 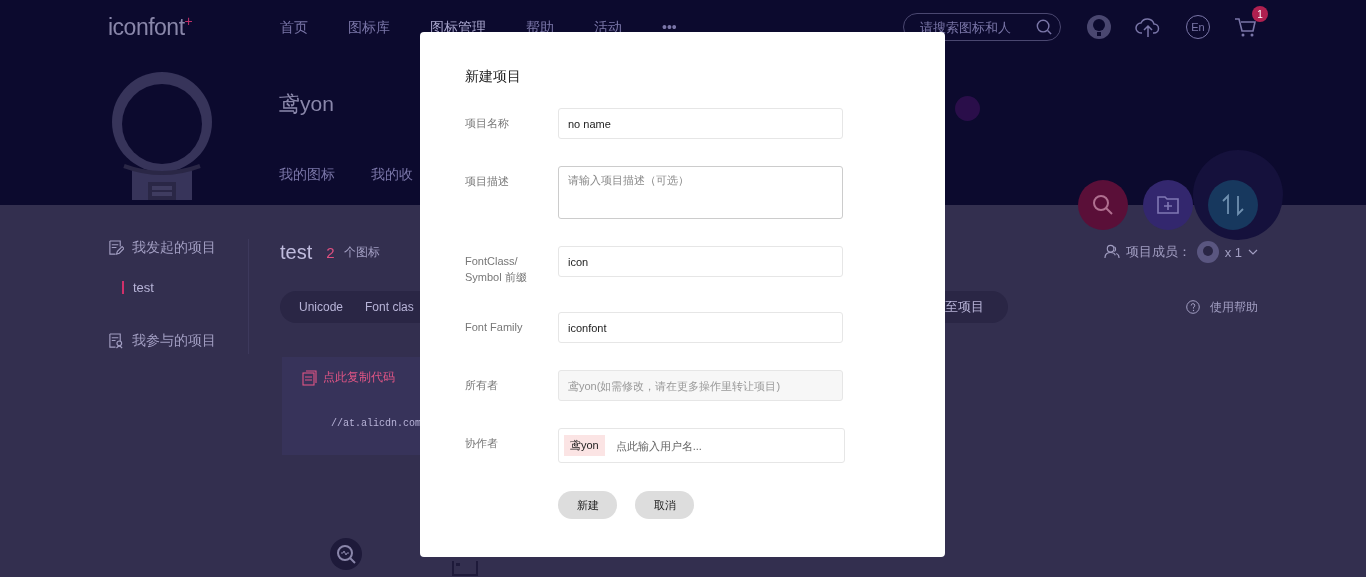 I want to click on cart-icon, so click(x=1246, y=27).